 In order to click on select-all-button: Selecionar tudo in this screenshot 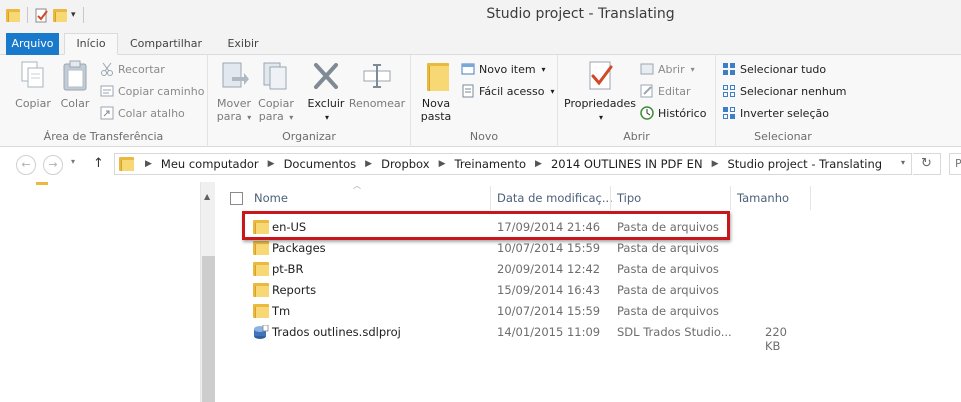, I will do `click(774, 69)`.